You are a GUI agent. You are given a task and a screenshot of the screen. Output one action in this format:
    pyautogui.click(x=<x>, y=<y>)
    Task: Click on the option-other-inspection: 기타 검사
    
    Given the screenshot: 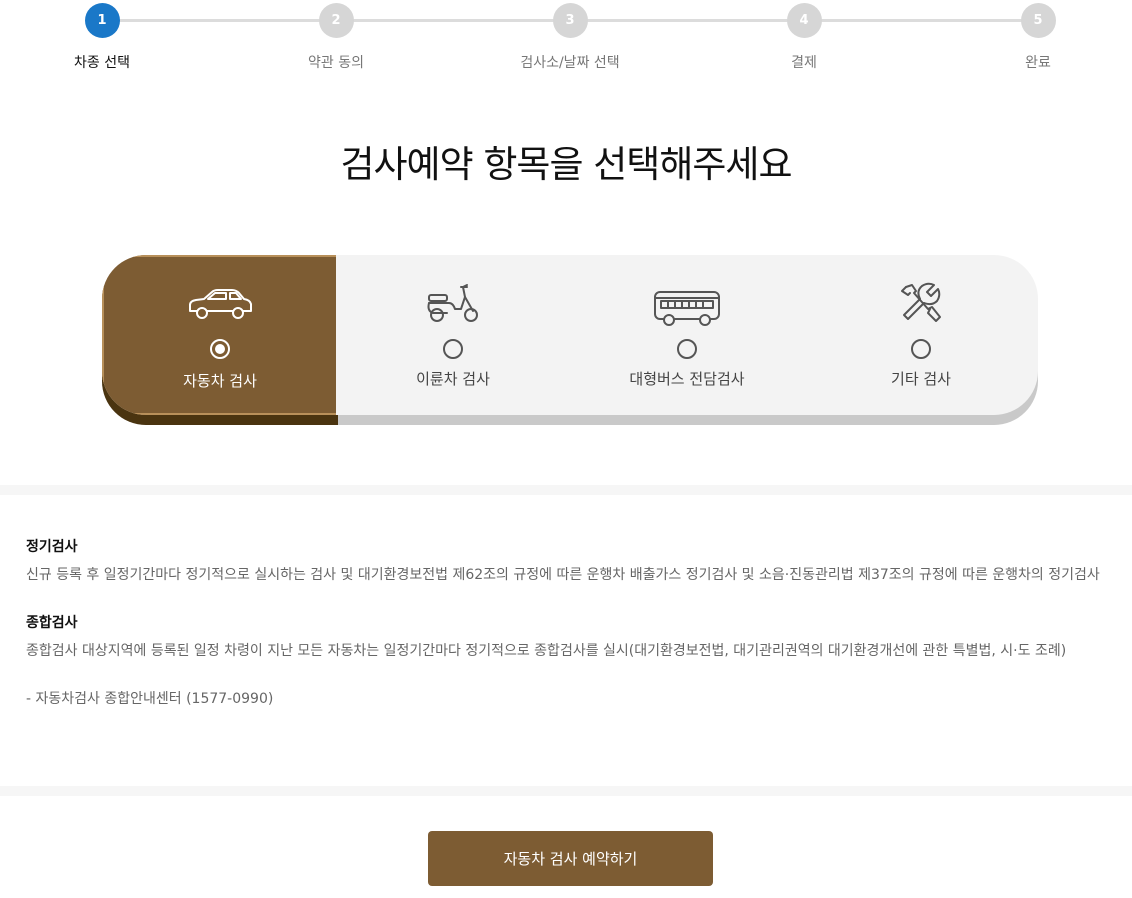 What is the action you would take?
    pyautogui.click(x=921, y=335)
    